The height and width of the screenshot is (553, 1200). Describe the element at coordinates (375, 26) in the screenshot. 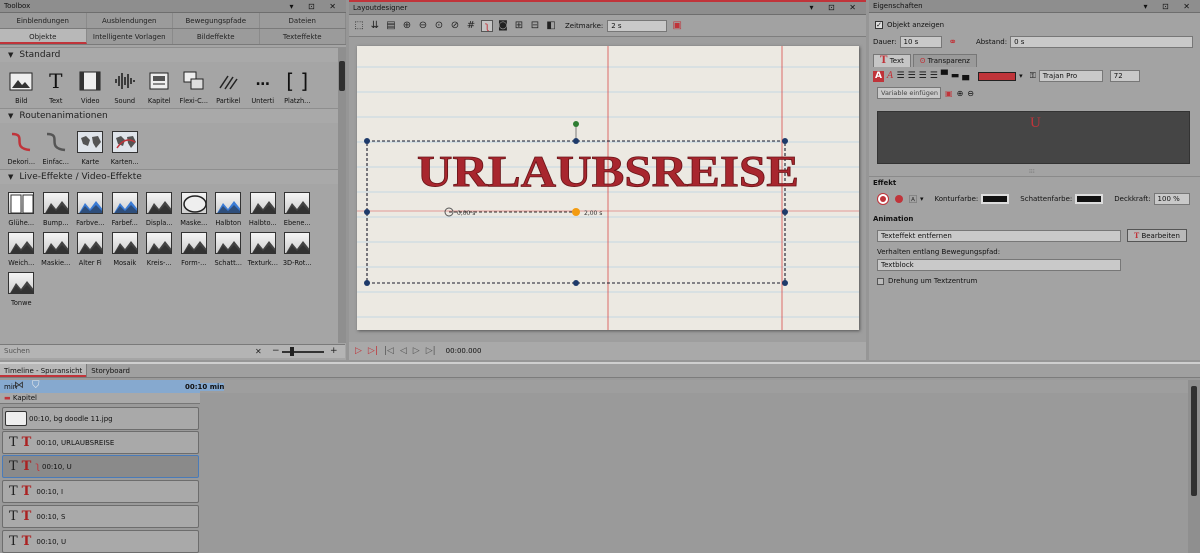

I see `down-arrow-icon: ⇊` at that location.